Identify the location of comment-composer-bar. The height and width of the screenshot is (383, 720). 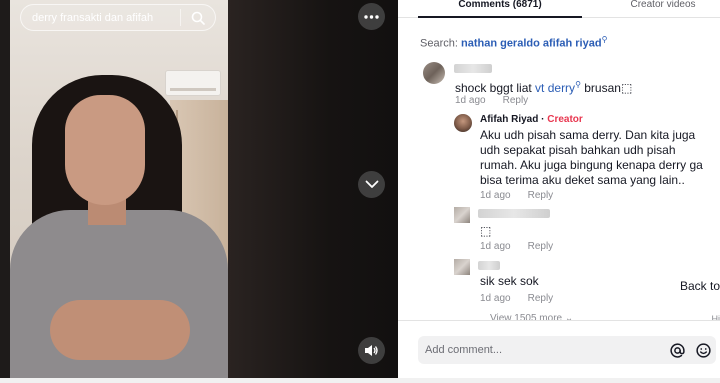
(559, 351).